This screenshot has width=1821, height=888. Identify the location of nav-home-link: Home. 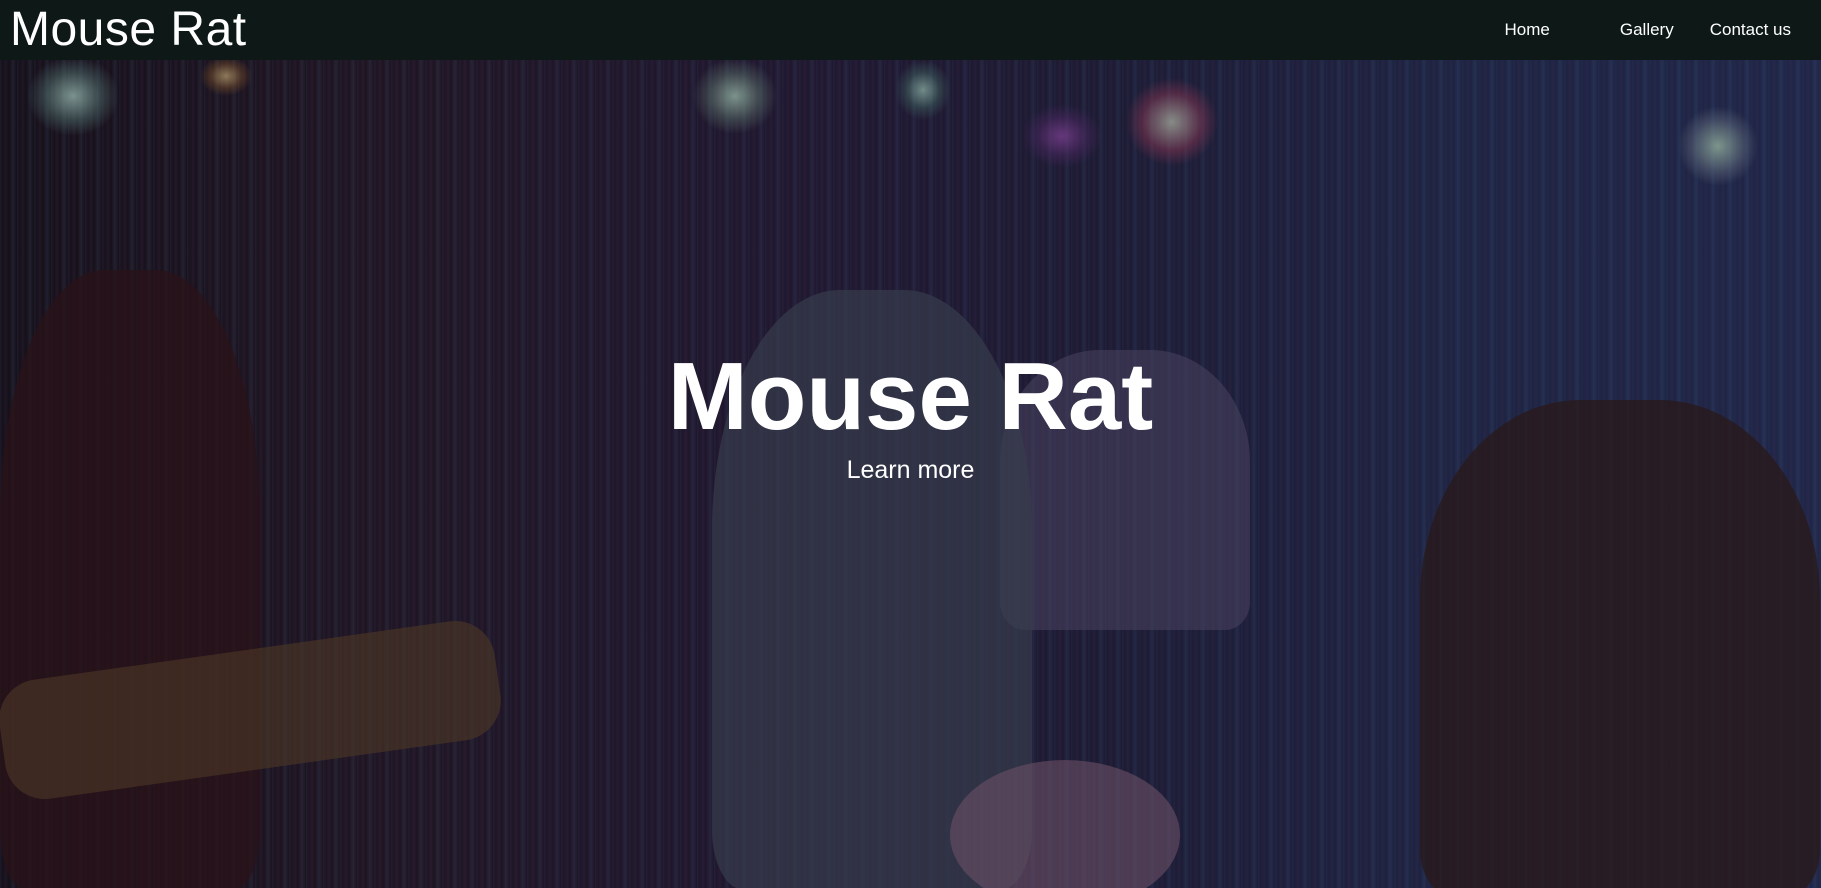
(1544, 30).